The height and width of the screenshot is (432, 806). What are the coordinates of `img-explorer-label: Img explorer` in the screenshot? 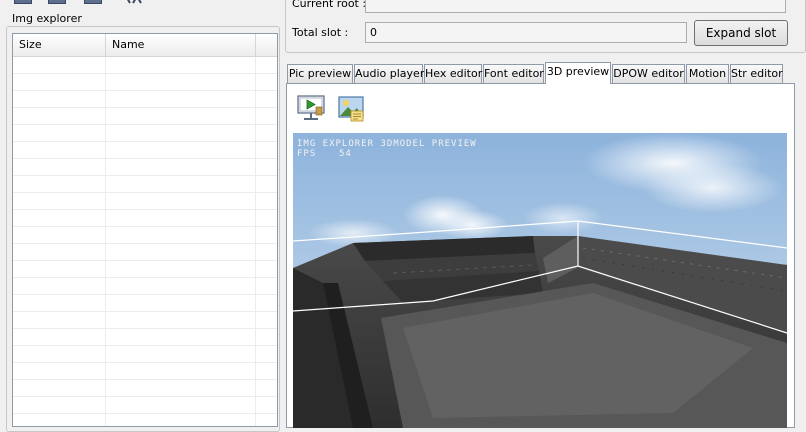 It's located at (47, 18).